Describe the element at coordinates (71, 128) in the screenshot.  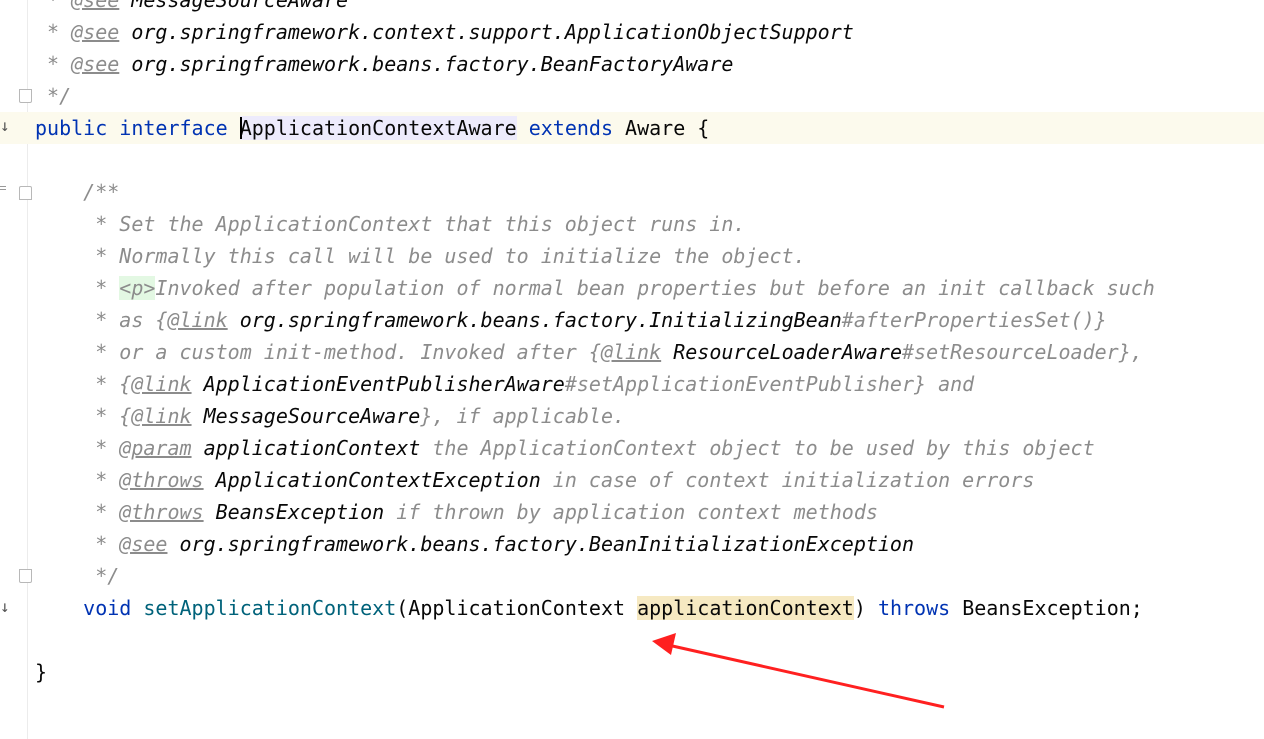
I see `code-token: public` at that location.